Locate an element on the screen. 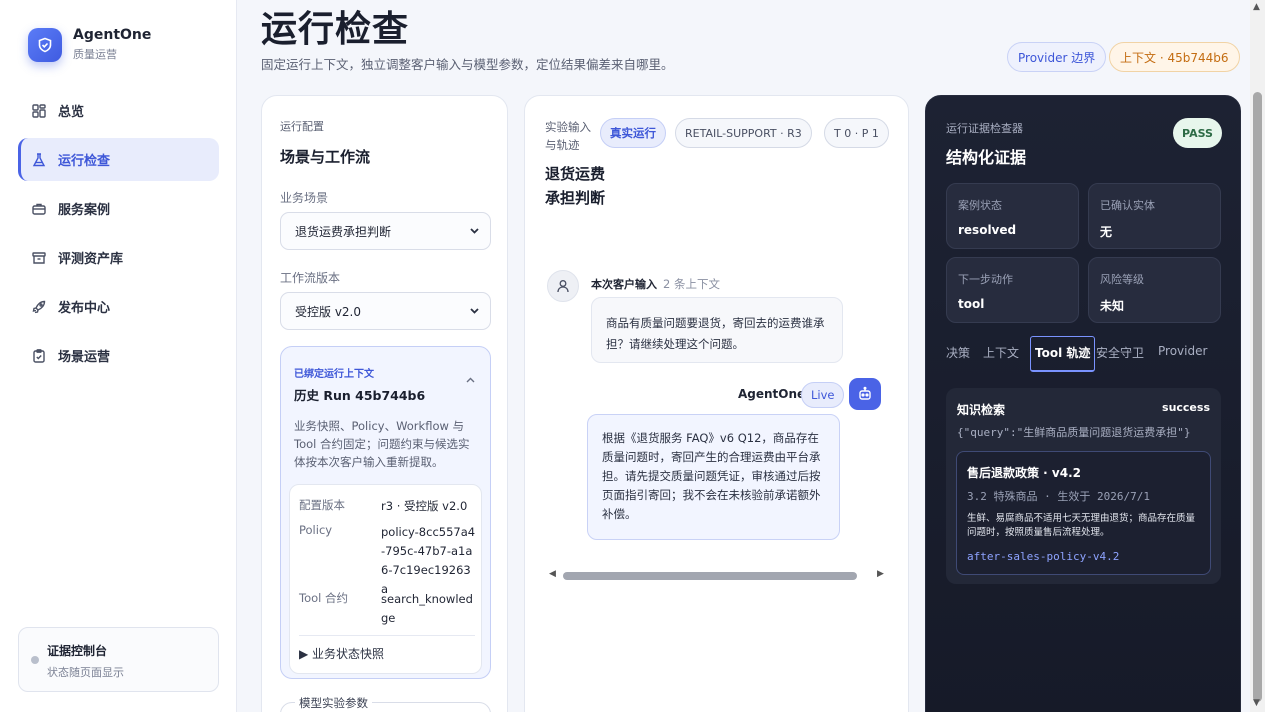 The height and width of the screenshot is (712, 1265). provider-boundary-chip: Provider 边界 is located at coordinates (1057, 57).